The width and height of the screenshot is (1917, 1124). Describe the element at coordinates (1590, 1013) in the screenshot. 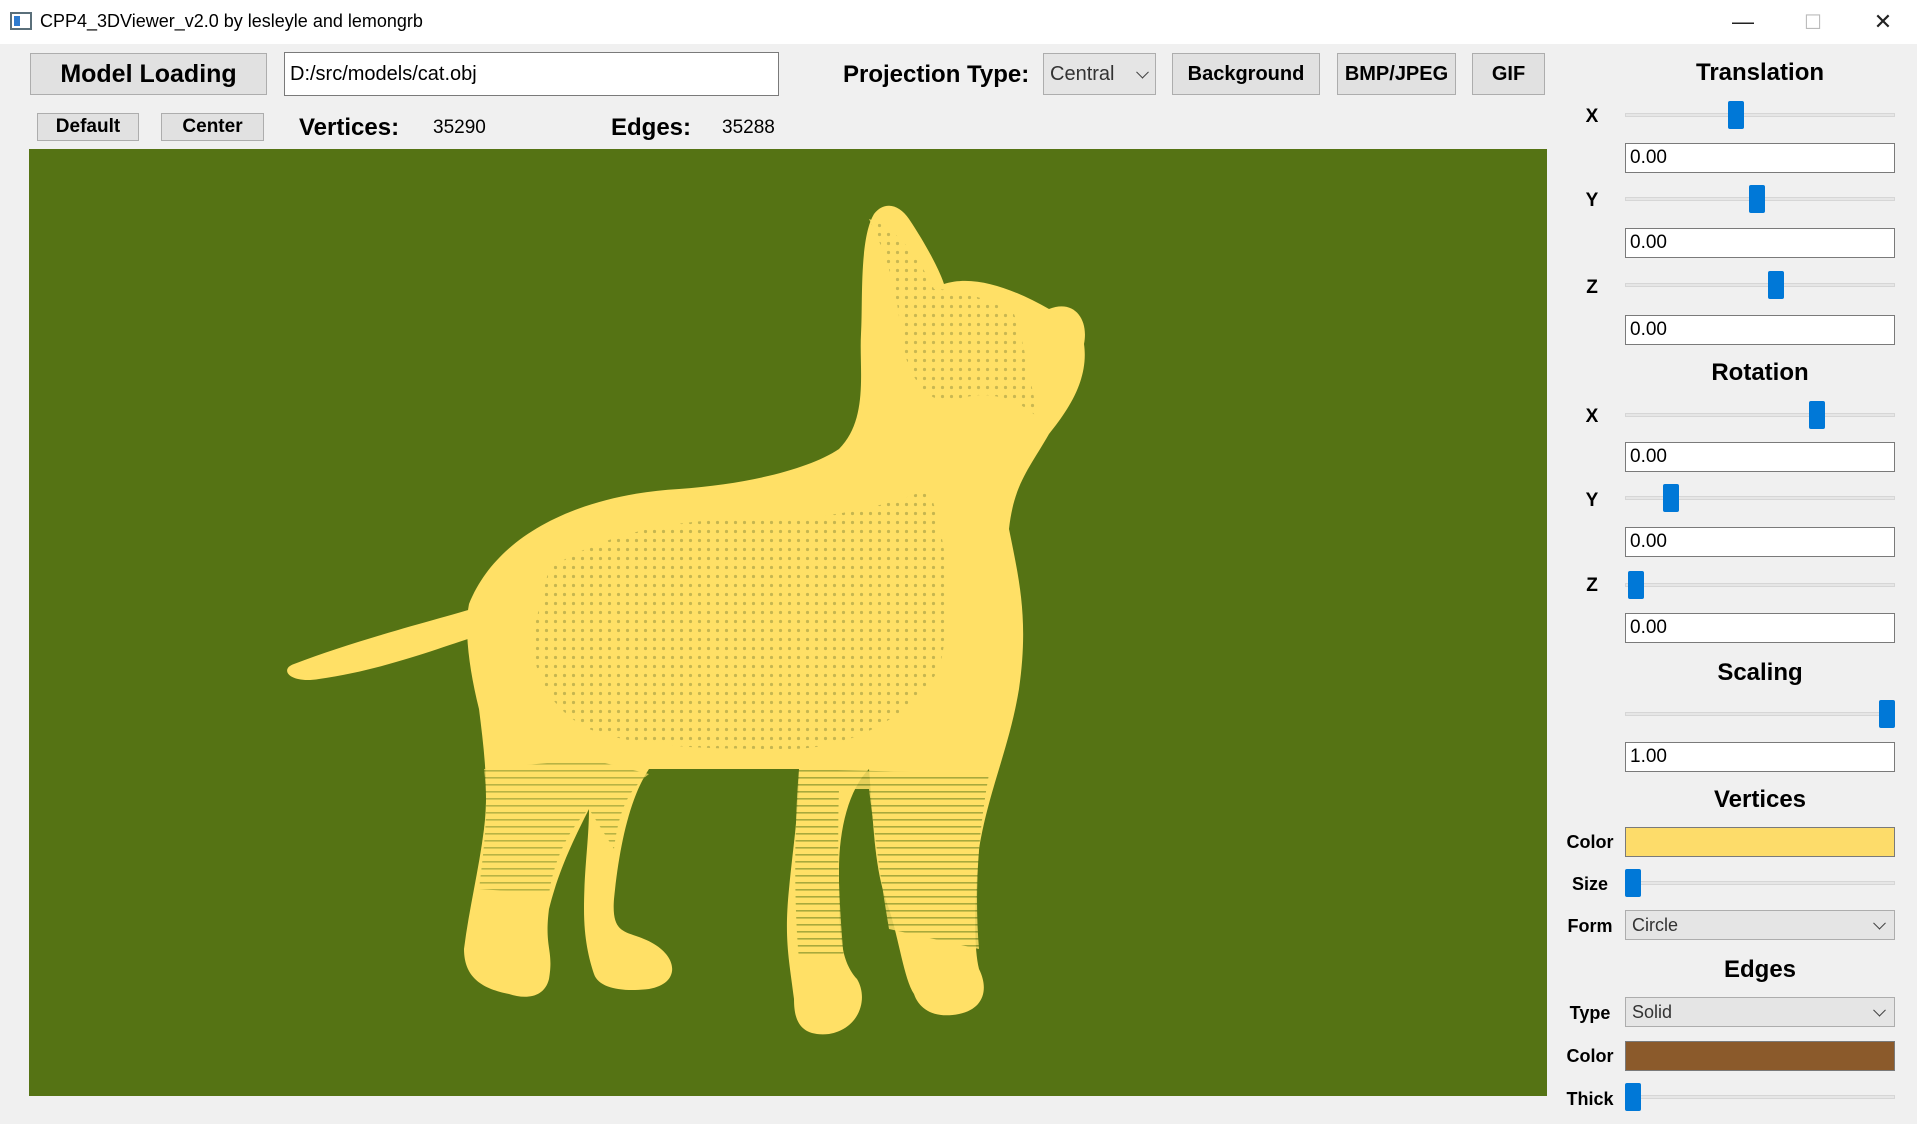

I see `edges-type-label: Type` at that location.